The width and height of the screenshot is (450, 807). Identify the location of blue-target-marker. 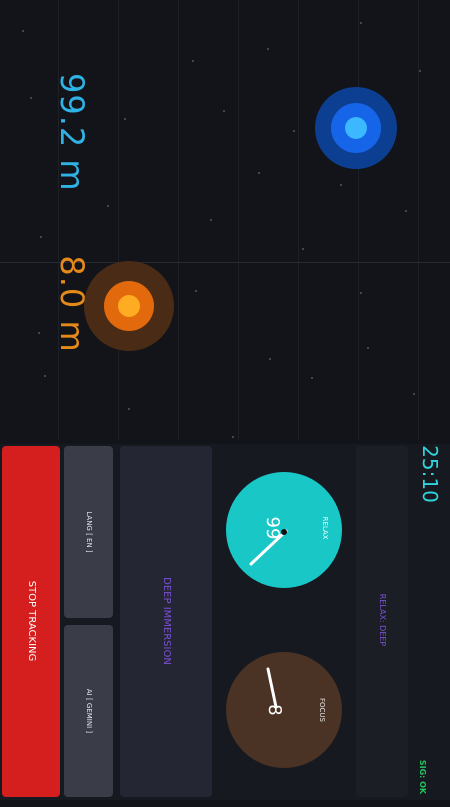
(356, 128).